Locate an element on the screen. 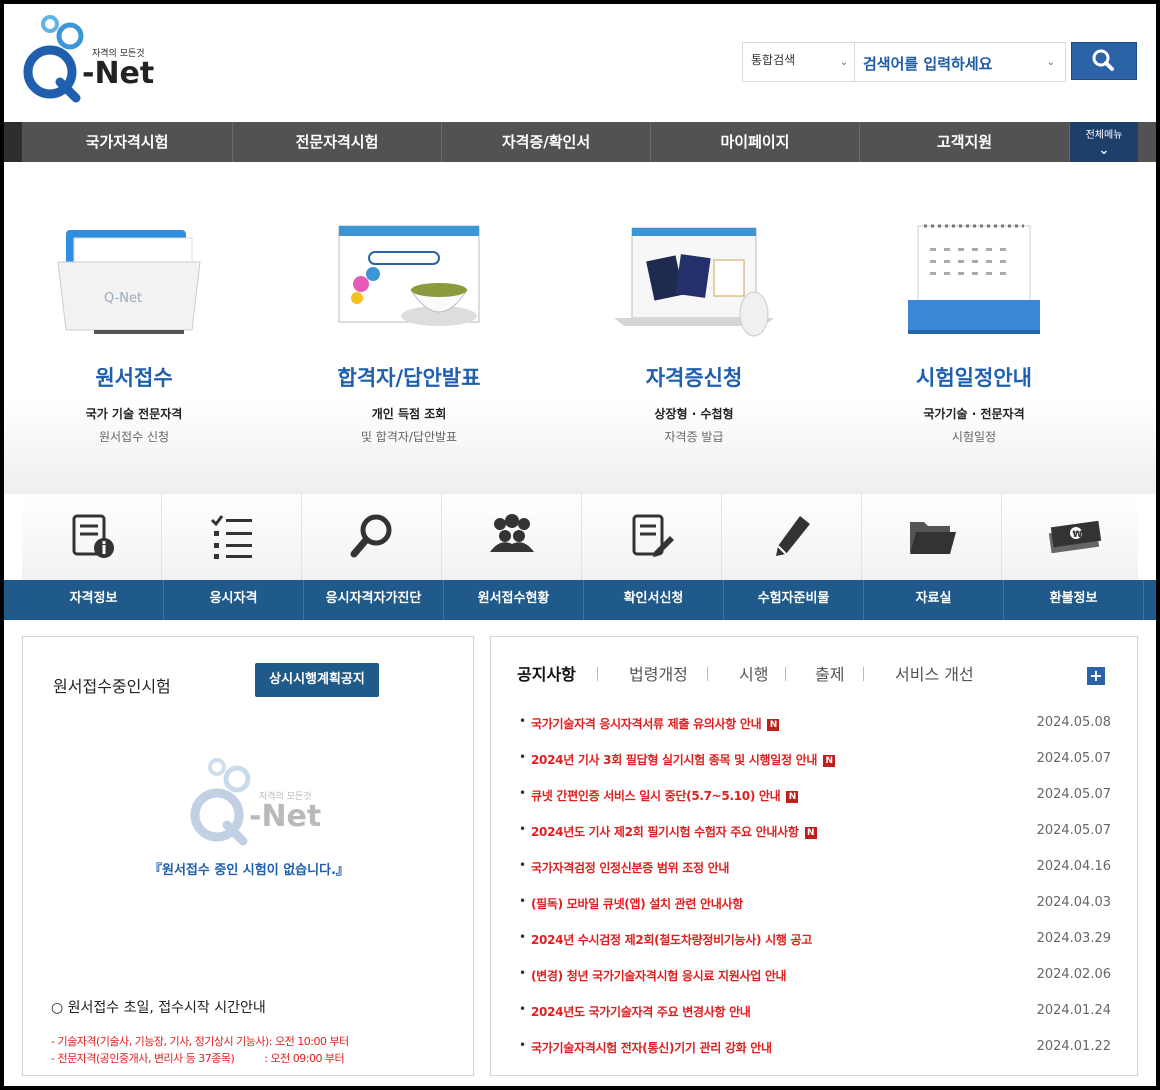 The width and height of the screenshot is (1160, 1090). quick-label-eligibility: 응시자격 is located at coordinates (234, 600).